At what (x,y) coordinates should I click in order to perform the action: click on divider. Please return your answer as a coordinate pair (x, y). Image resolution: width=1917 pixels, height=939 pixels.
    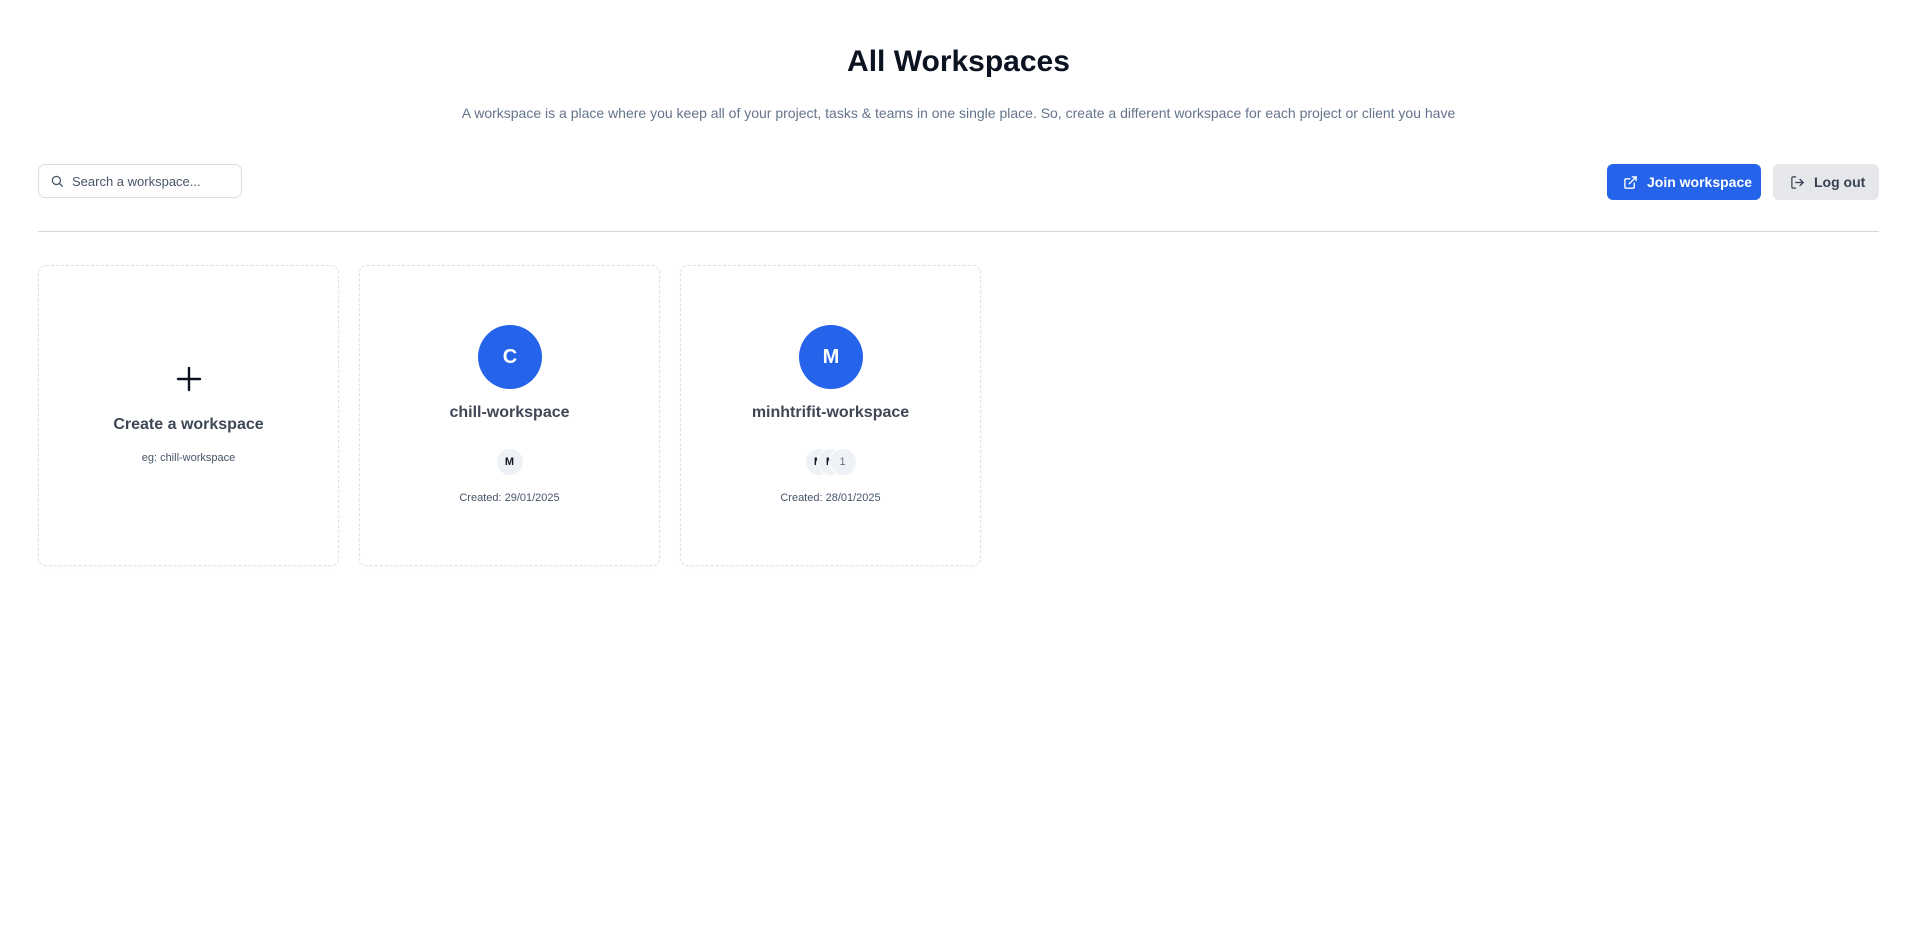
    Looking at the image, I should click on (958, 231).